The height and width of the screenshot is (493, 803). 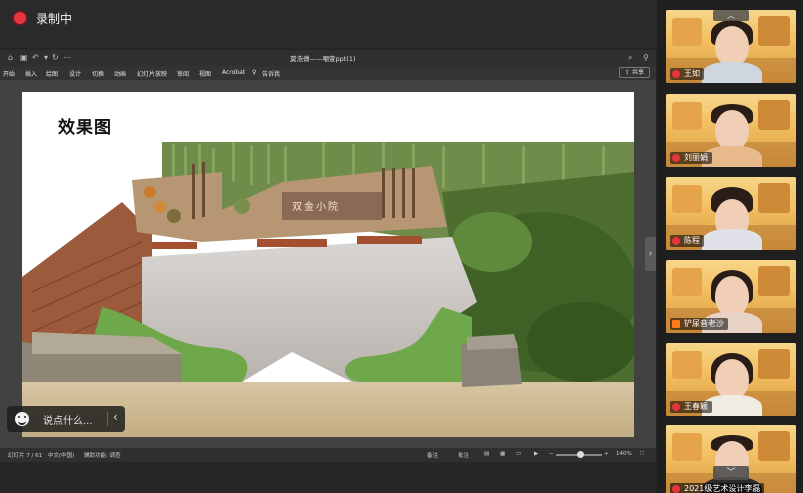 What do you see at coordinates (330, 24) in the screenshot?
I see `recording-banner: 录制中` at bounding box center [330, 24].